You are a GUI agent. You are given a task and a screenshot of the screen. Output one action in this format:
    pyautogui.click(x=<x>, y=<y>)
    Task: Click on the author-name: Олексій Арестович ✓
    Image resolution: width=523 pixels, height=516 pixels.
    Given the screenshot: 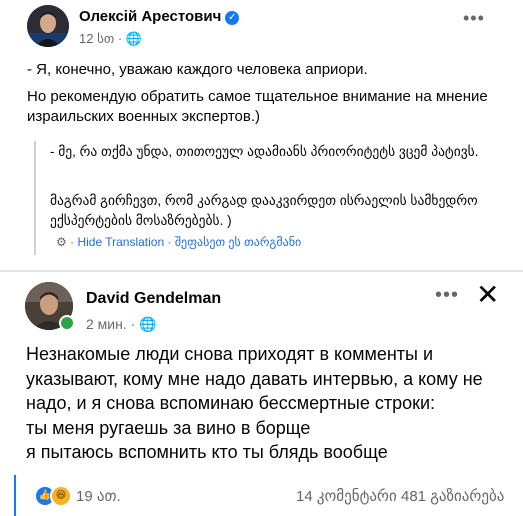 What is the action you would take?
    pyautogui.click(x=159, y=16)
    